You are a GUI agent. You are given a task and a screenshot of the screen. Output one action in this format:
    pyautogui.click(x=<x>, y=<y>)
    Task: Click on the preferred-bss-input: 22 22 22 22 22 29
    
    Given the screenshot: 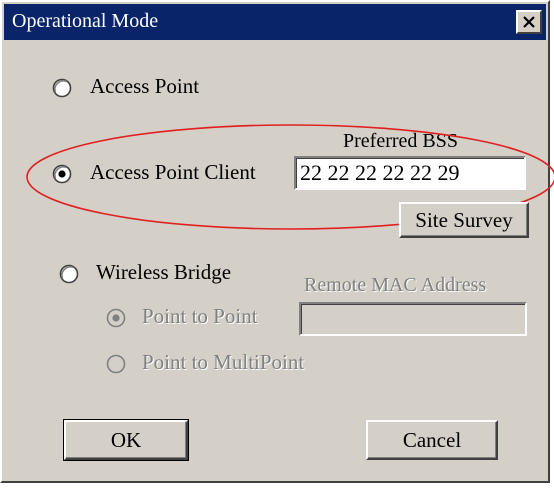 What is the action you would take?
    pyautogui.click(x=410, y=173)
    